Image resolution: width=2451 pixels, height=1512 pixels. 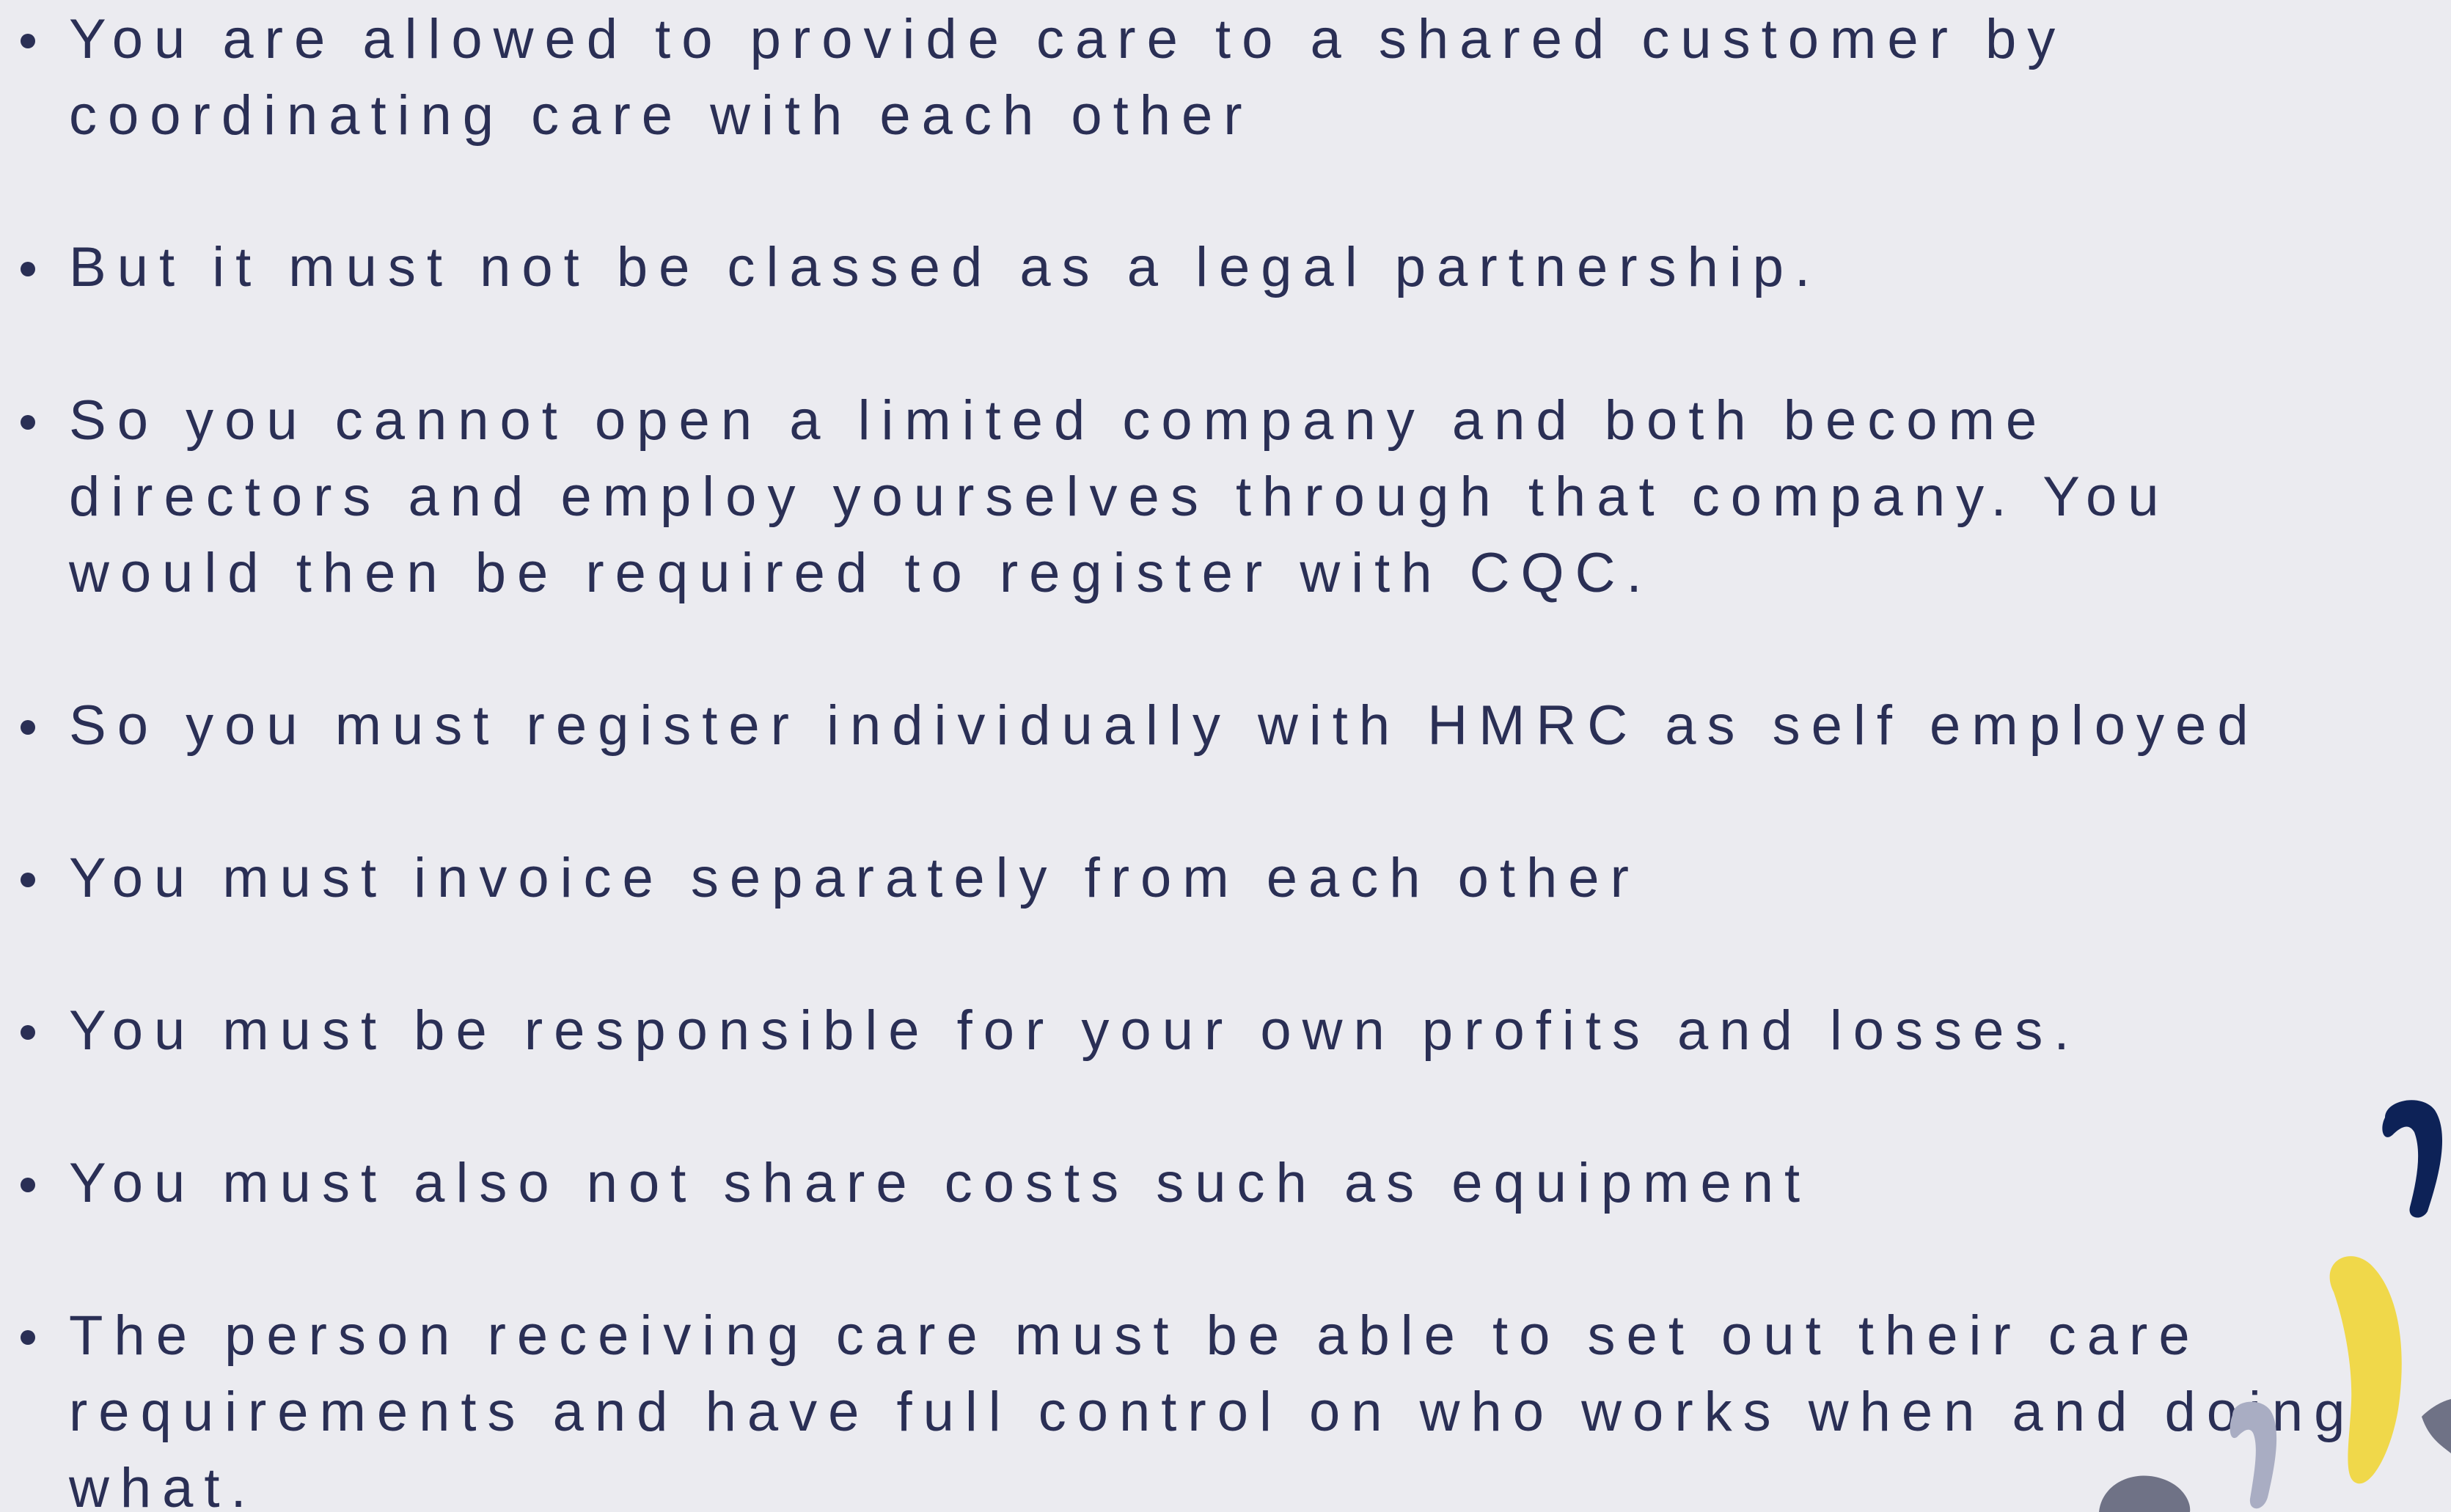 I want to click on bullet-line: coordinating care with each other, so click(x=661, y=115).